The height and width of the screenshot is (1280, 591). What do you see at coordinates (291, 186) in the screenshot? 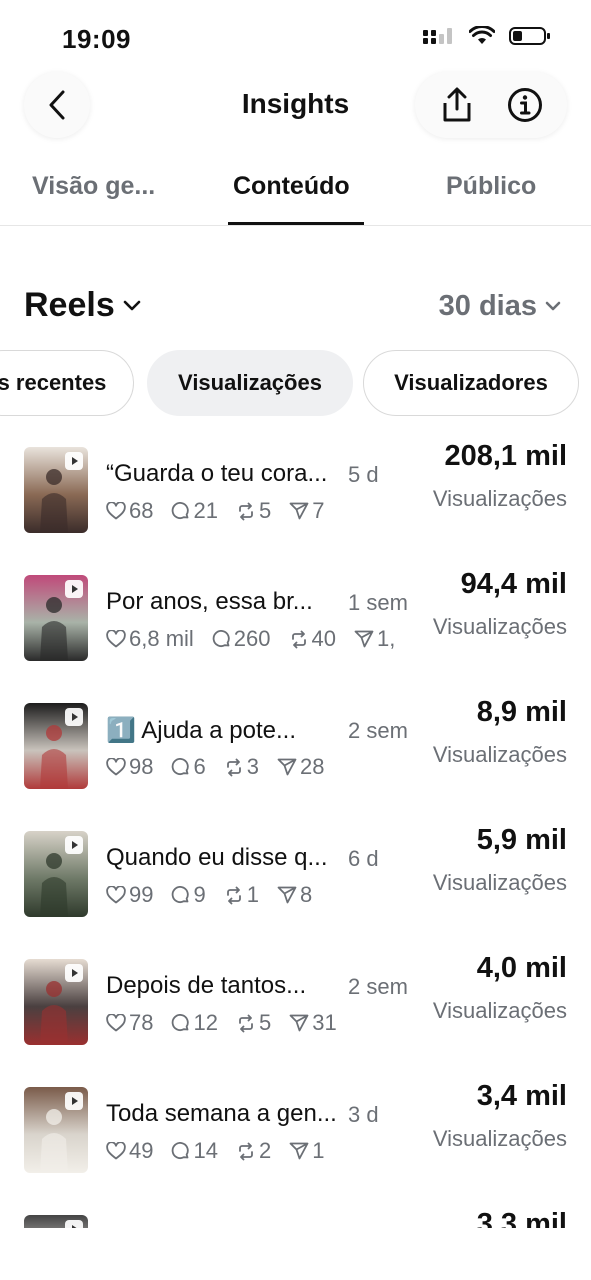
I see `tab-content: Conteúdo` at bounding box center [291, 186].